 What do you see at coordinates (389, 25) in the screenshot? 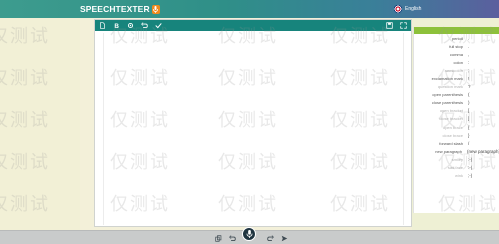
I see `save-icon` at bounding box center [389, 25].